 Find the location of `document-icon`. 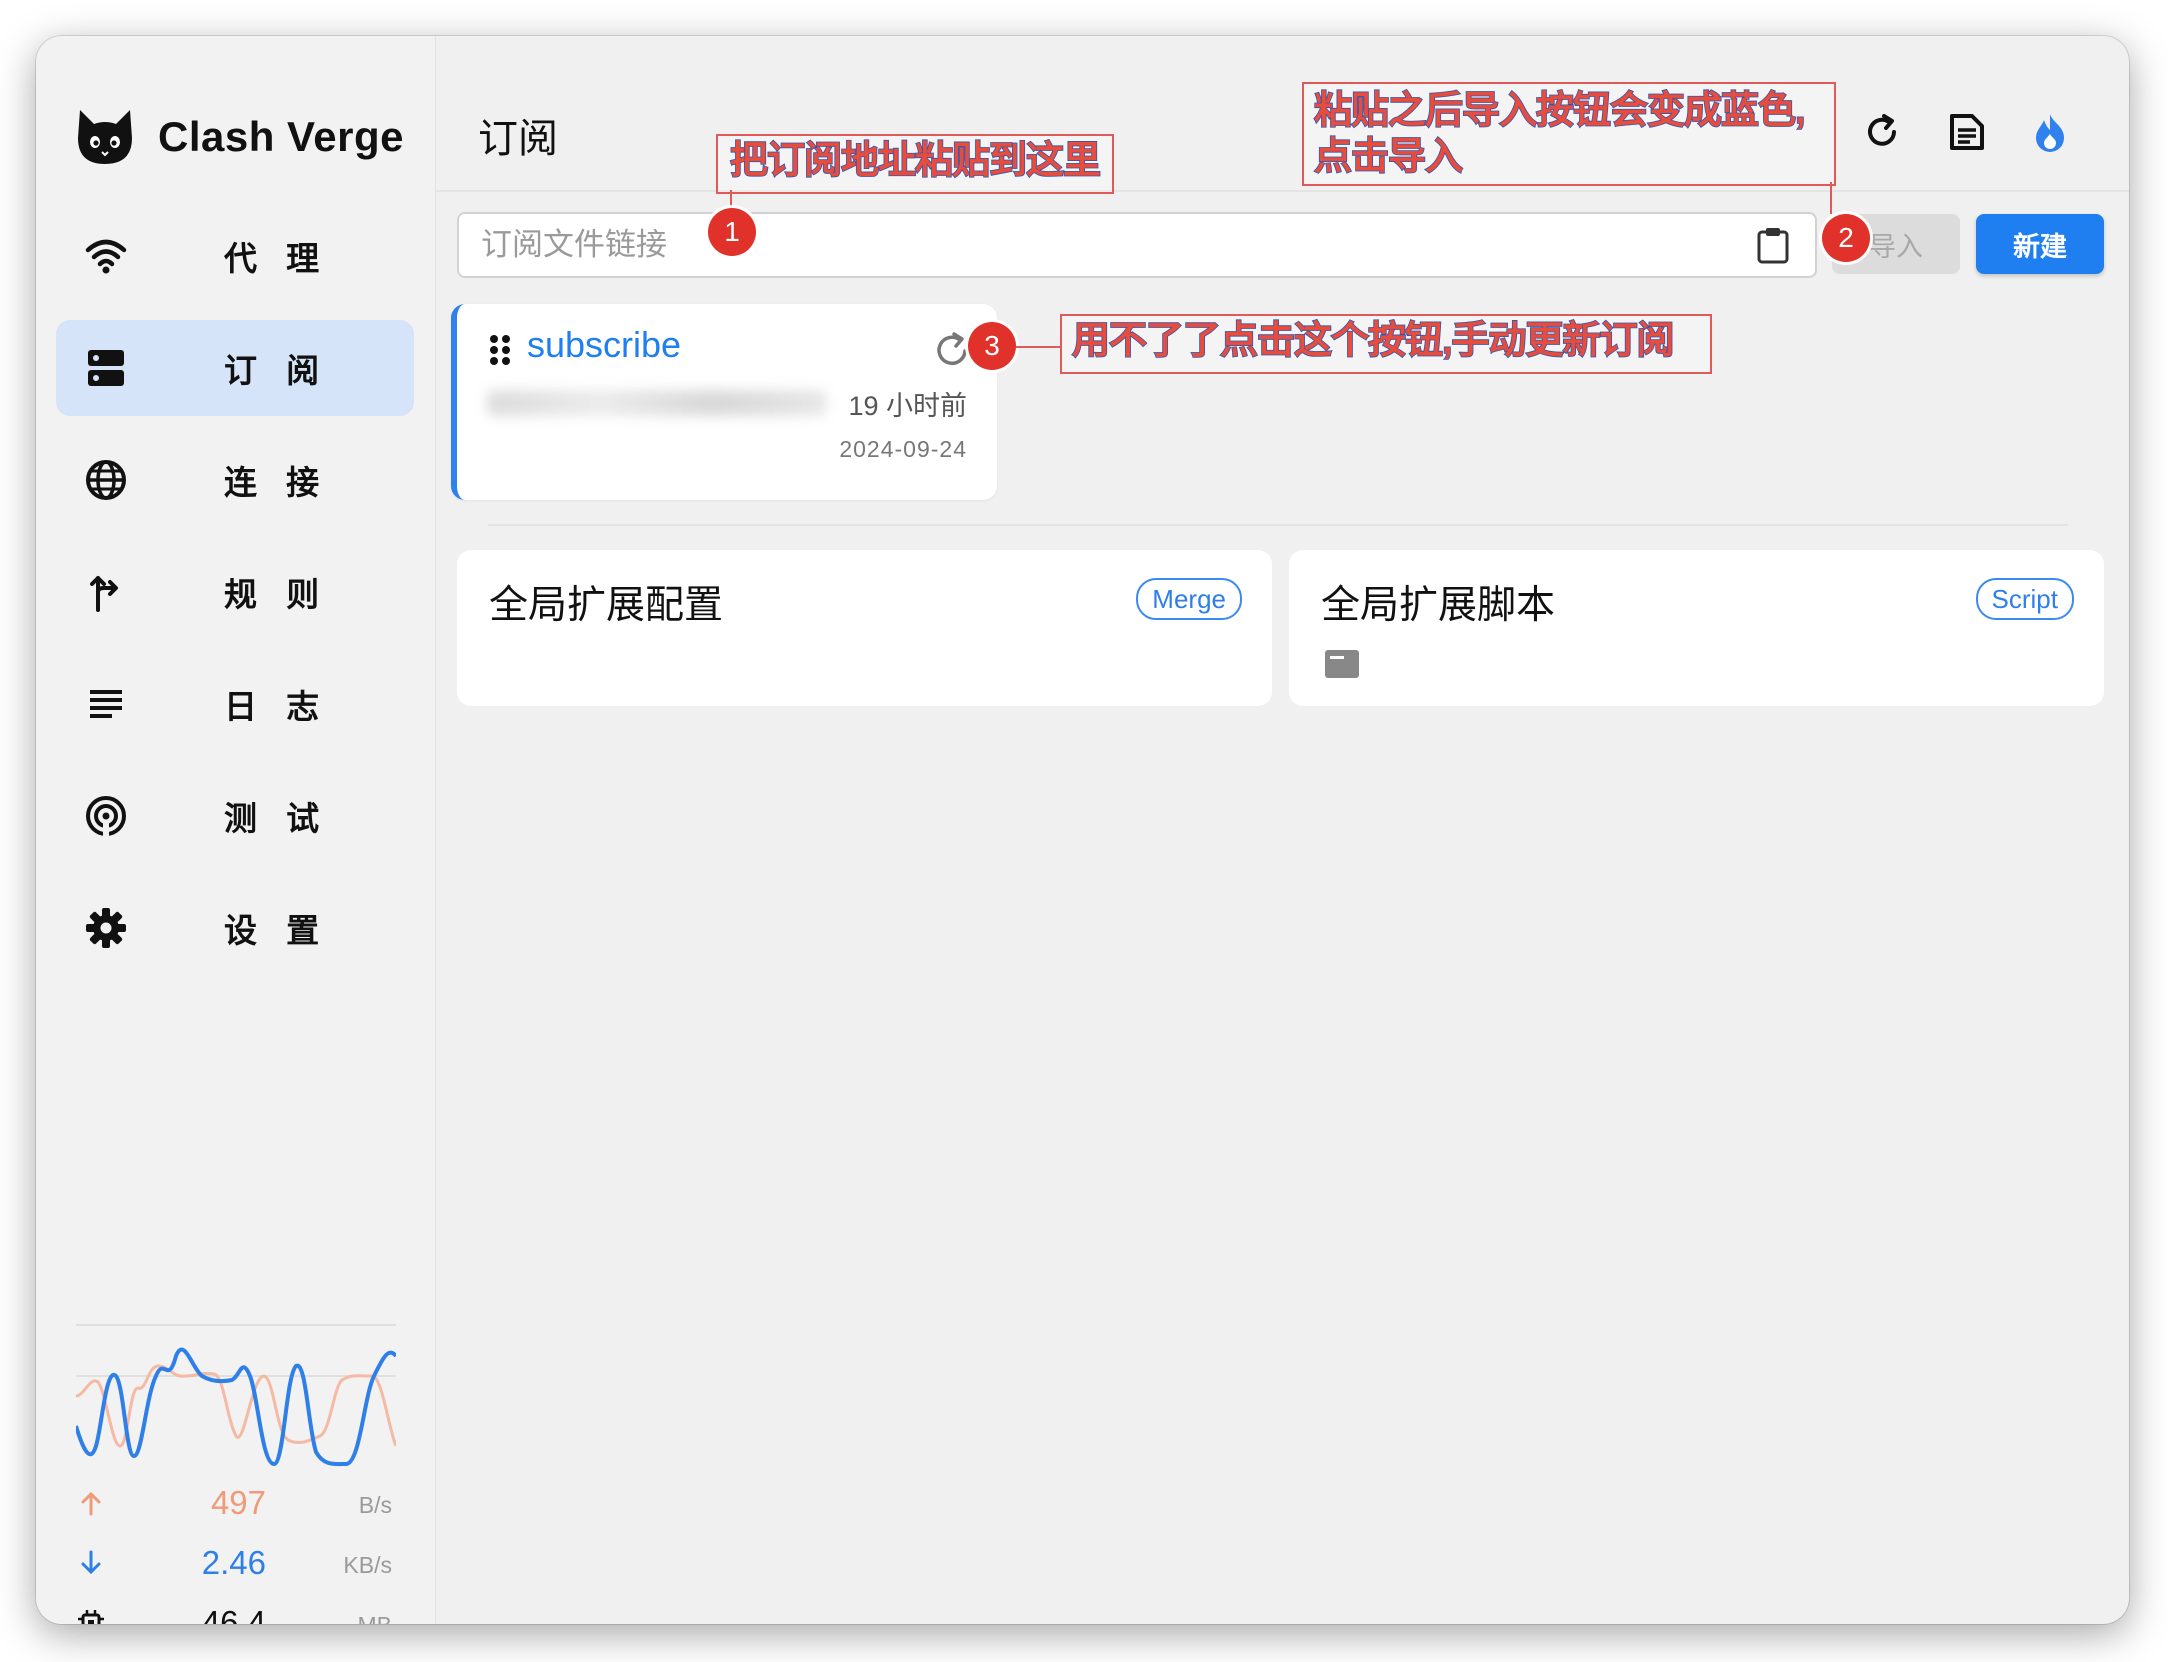

document-icon is located at coordinates (1967, 132).